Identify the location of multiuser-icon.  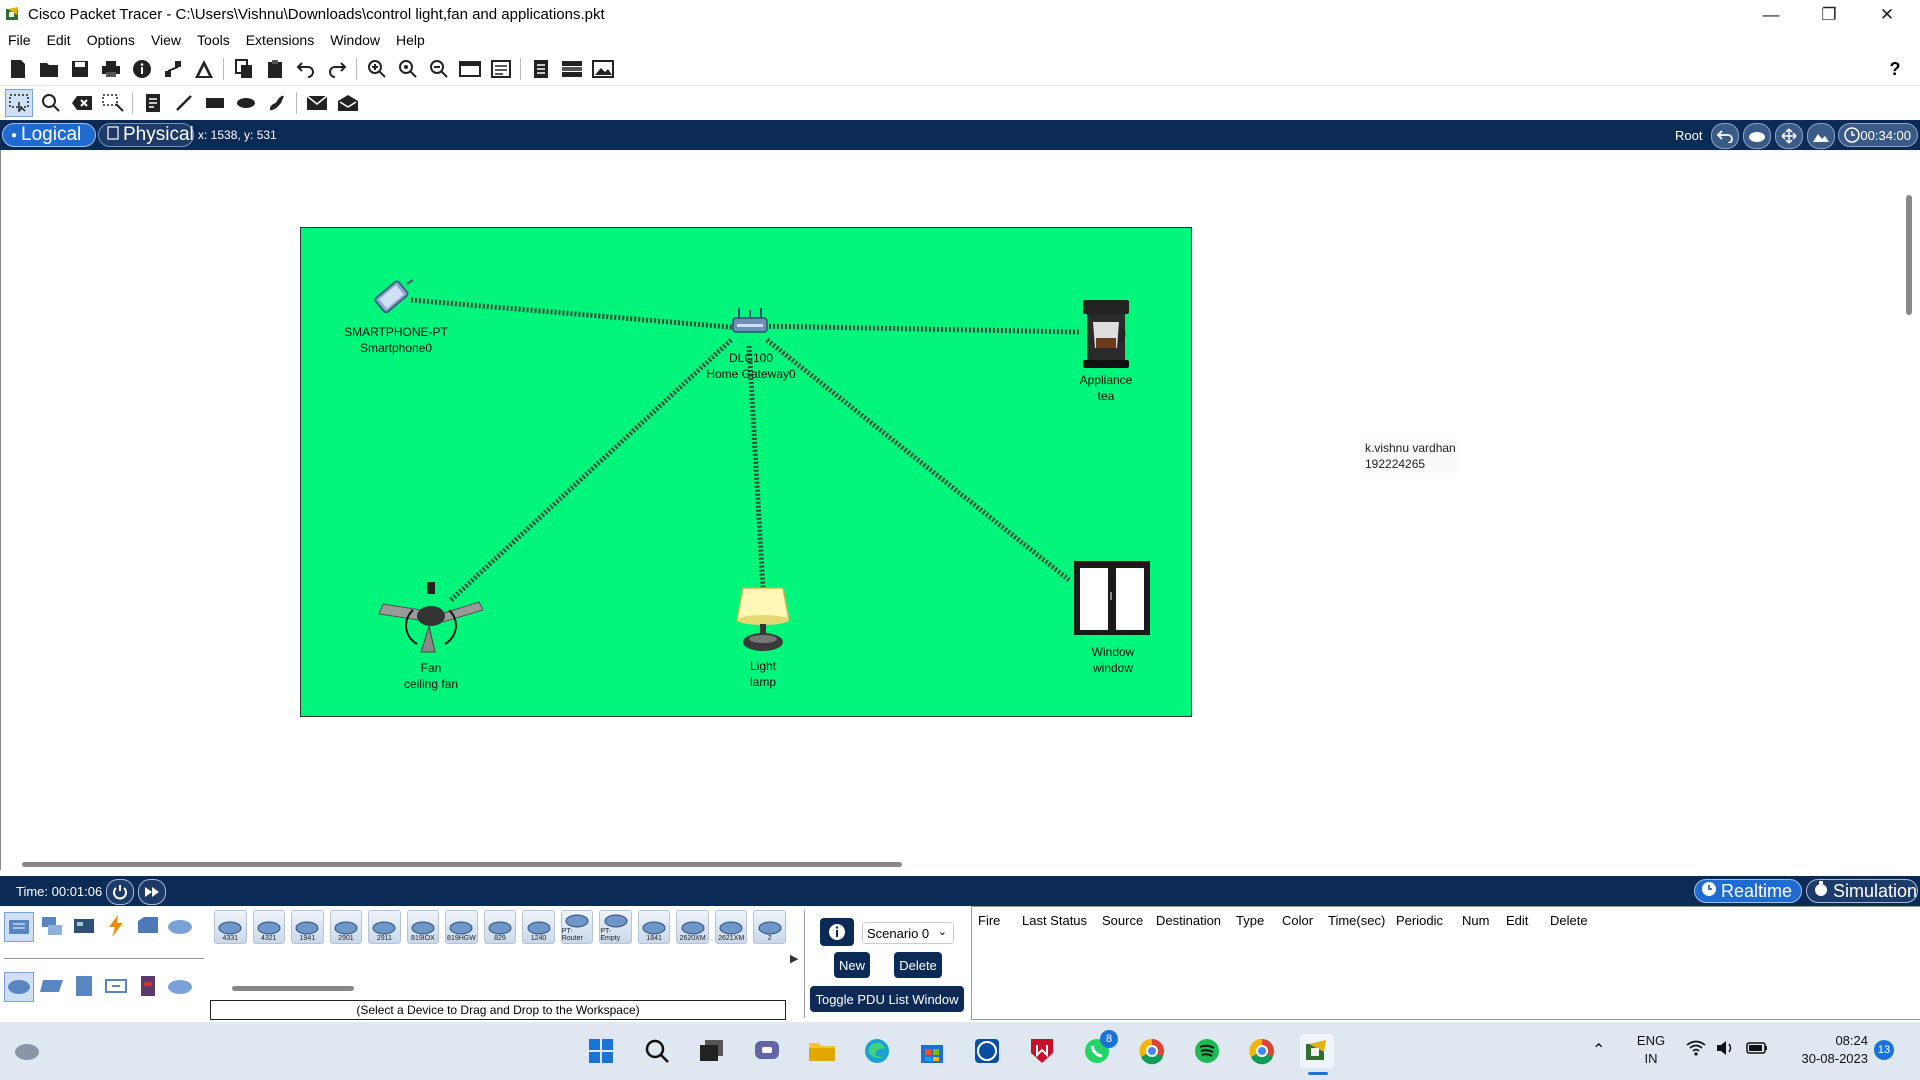
(180, 926).